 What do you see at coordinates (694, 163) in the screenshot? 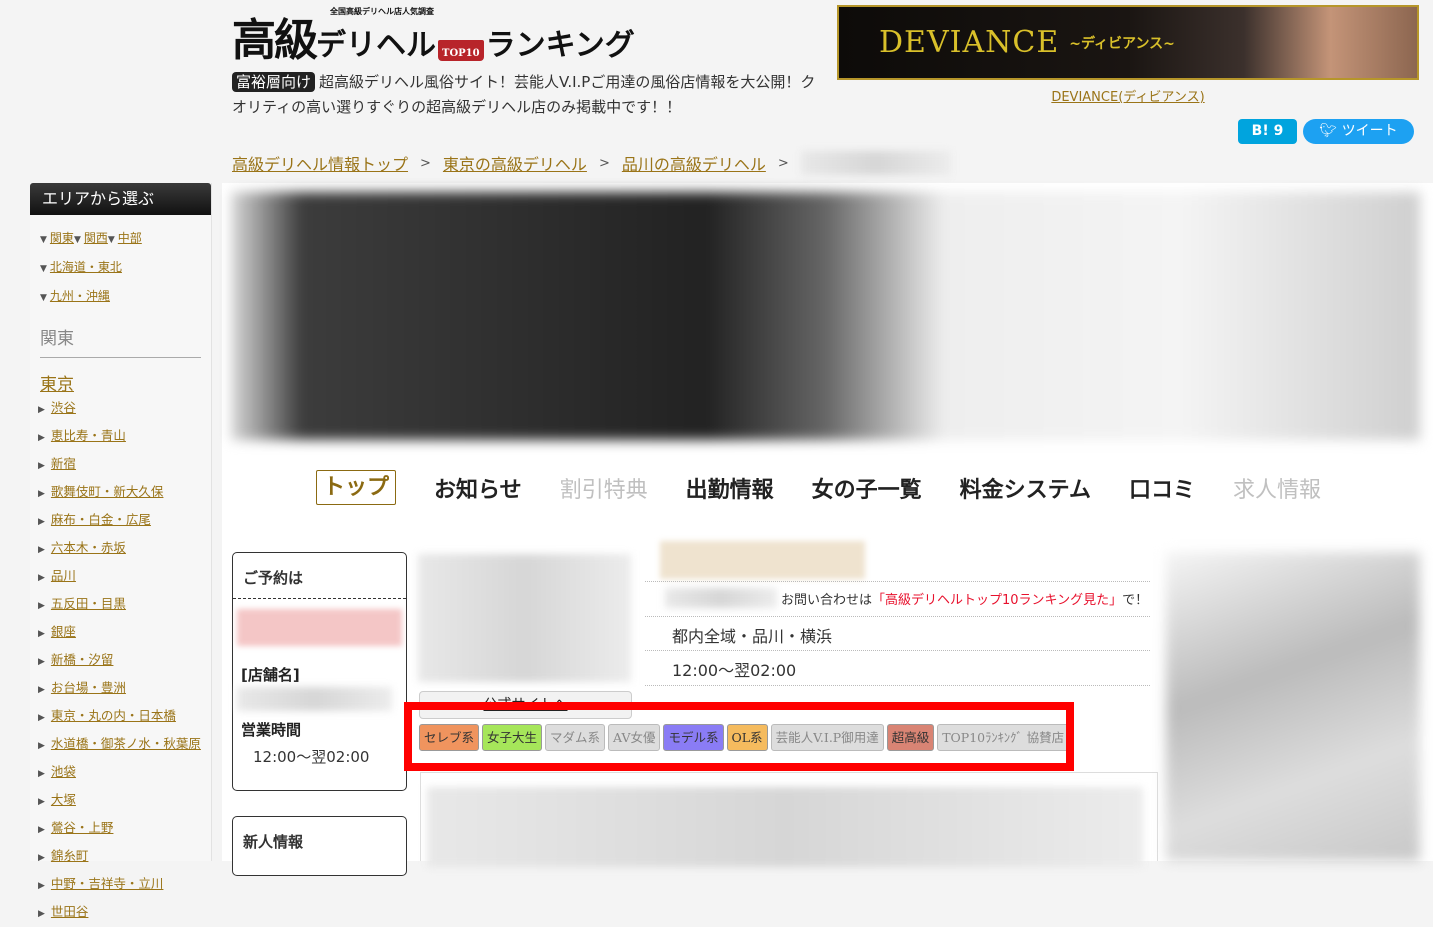
I see `breadcrumb-shinagawa: 品川の高級デリヘル` at bounding box center [694, 163].